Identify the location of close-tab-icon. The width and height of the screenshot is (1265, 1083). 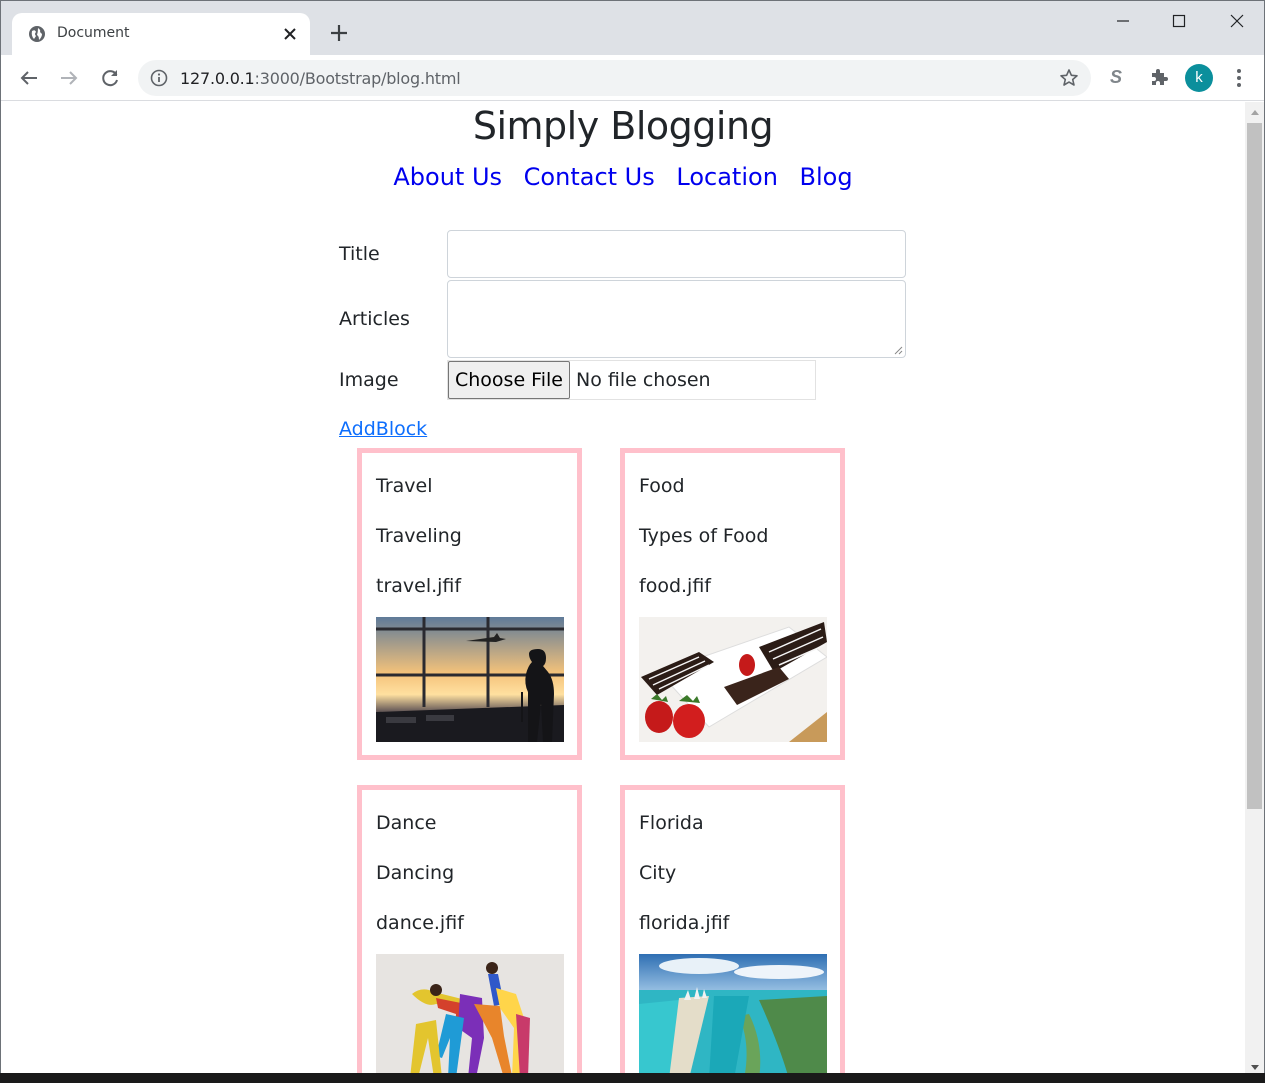
(290, 34).